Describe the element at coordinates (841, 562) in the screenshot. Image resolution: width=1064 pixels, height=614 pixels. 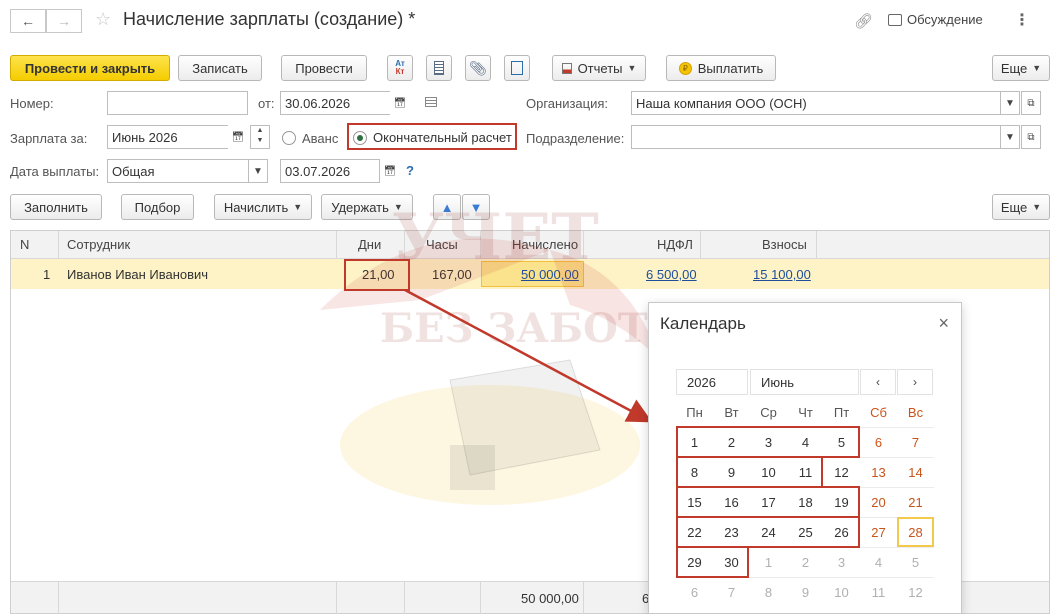
I see `calendar-day: 3` at that location.